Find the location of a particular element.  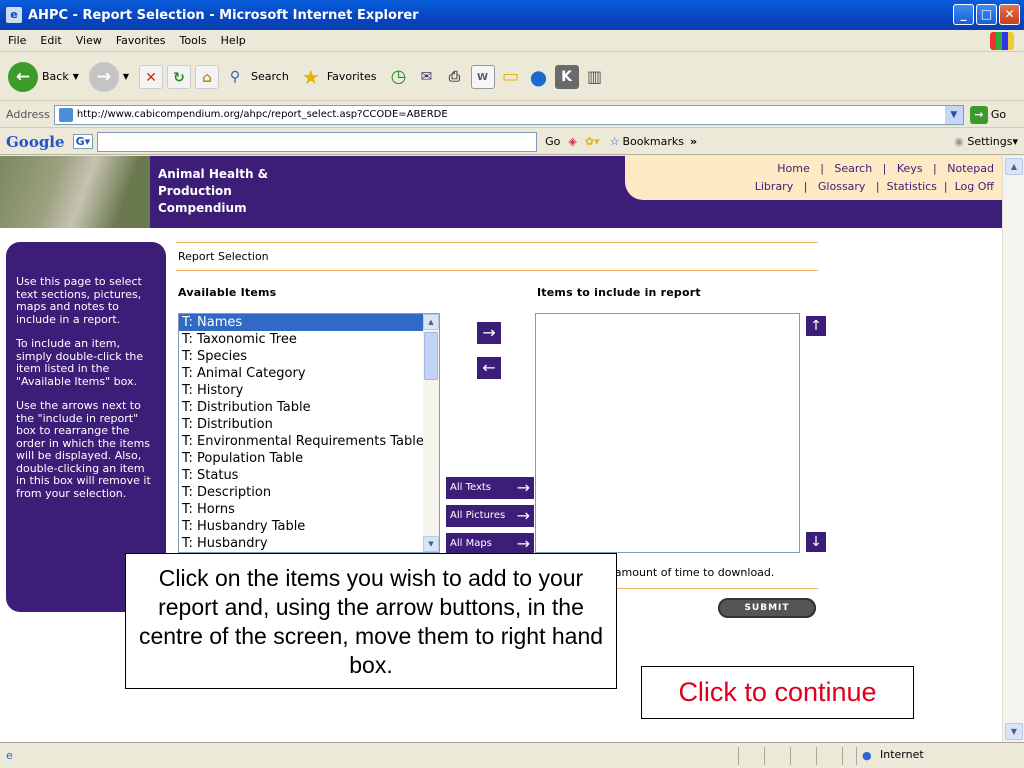

nav-row-1: Home | Search | Keys | Notepad is located at coordinates (885, 168).